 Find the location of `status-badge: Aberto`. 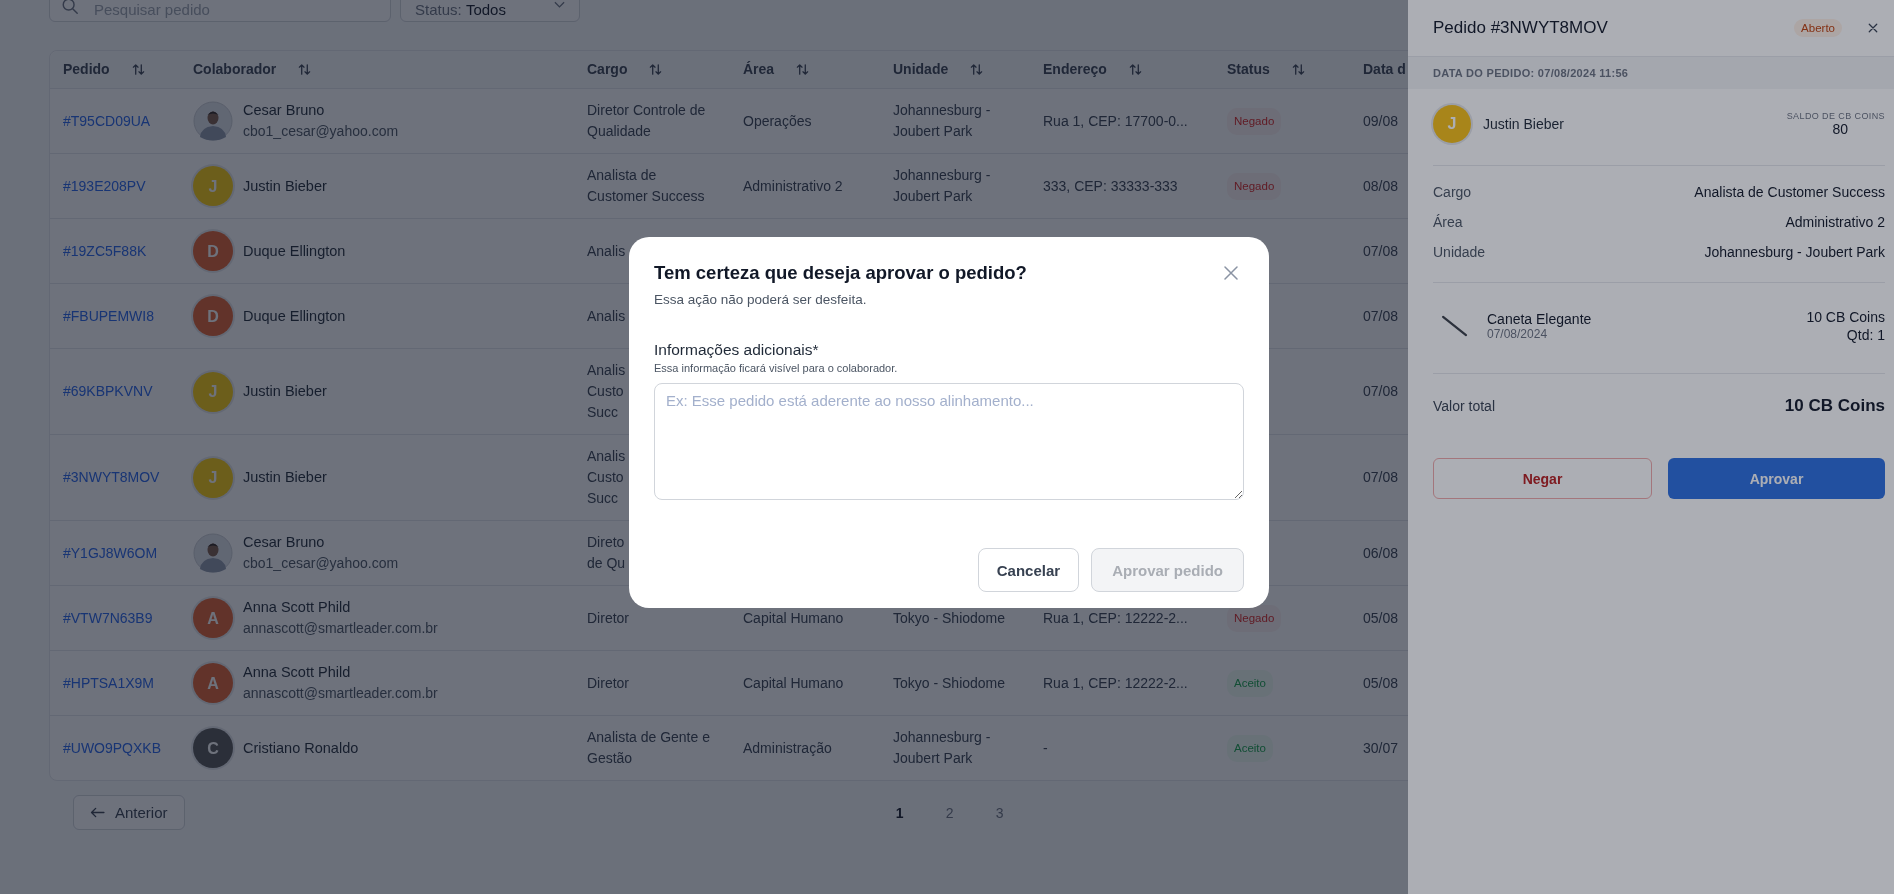

status-badge: Aberto is located at coordinates (1818, 28).